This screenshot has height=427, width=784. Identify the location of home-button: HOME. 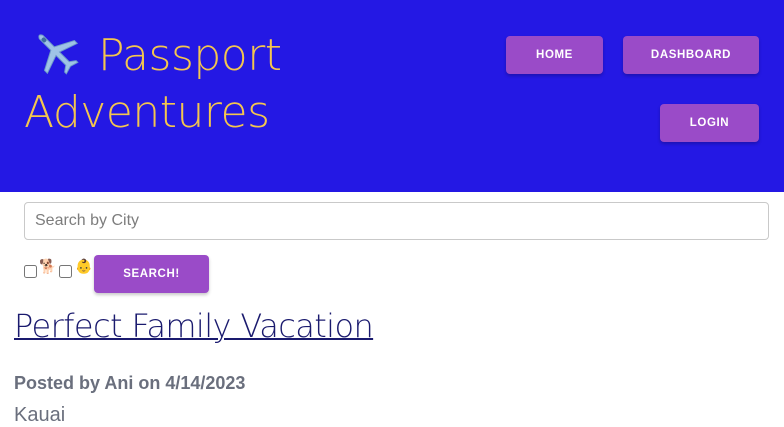
(554, 55).